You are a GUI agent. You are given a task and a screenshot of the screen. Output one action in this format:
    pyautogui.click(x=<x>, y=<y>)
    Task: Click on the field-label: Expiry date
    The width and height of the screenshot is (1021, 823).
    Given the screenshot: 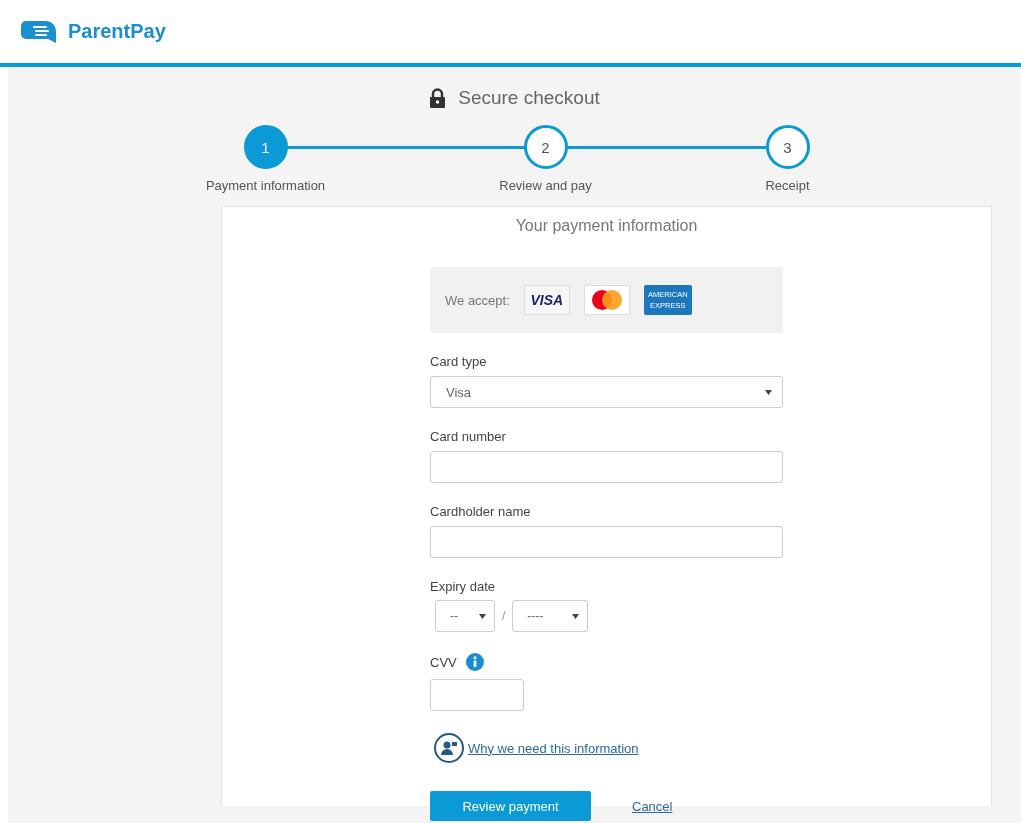 What is the action you would take?
    pyautogui.click(x=463, y=586)
    